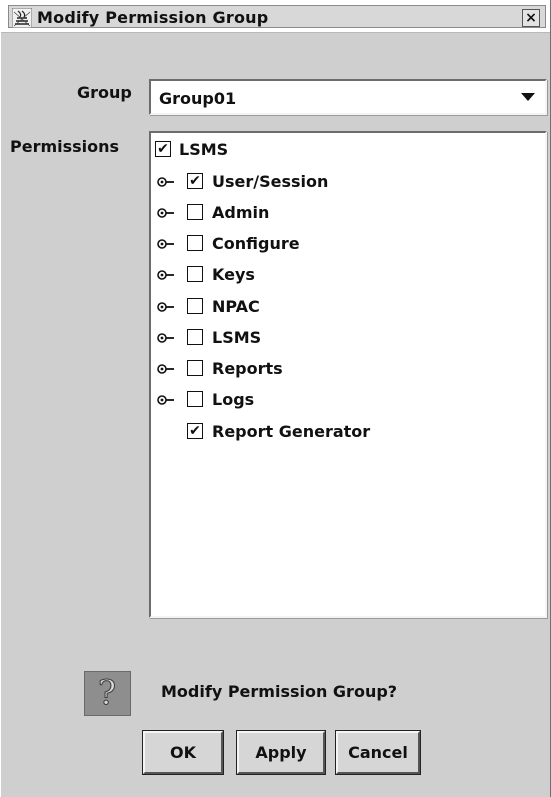  Describe the element at coordinates (22, 18) in the screenshot. I see `java-coffee-cup-icon` at that location.